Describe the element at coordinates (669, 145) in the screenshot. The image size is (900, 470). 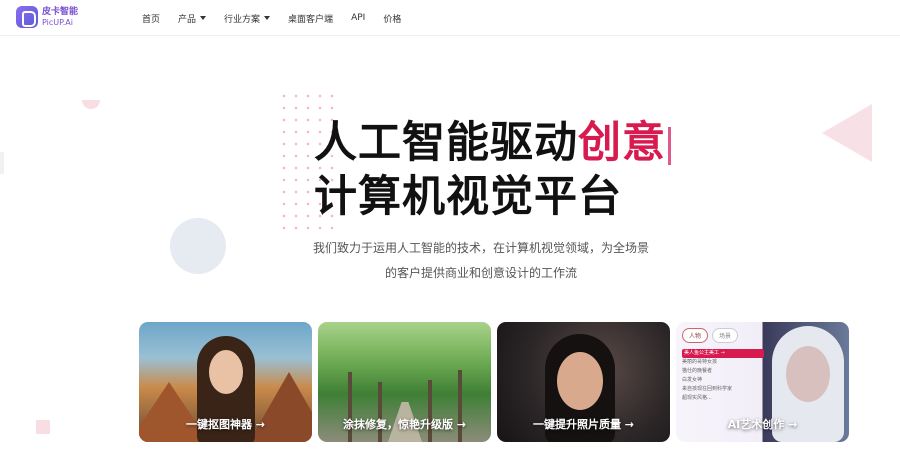
I see `typing-cursor` at that location.